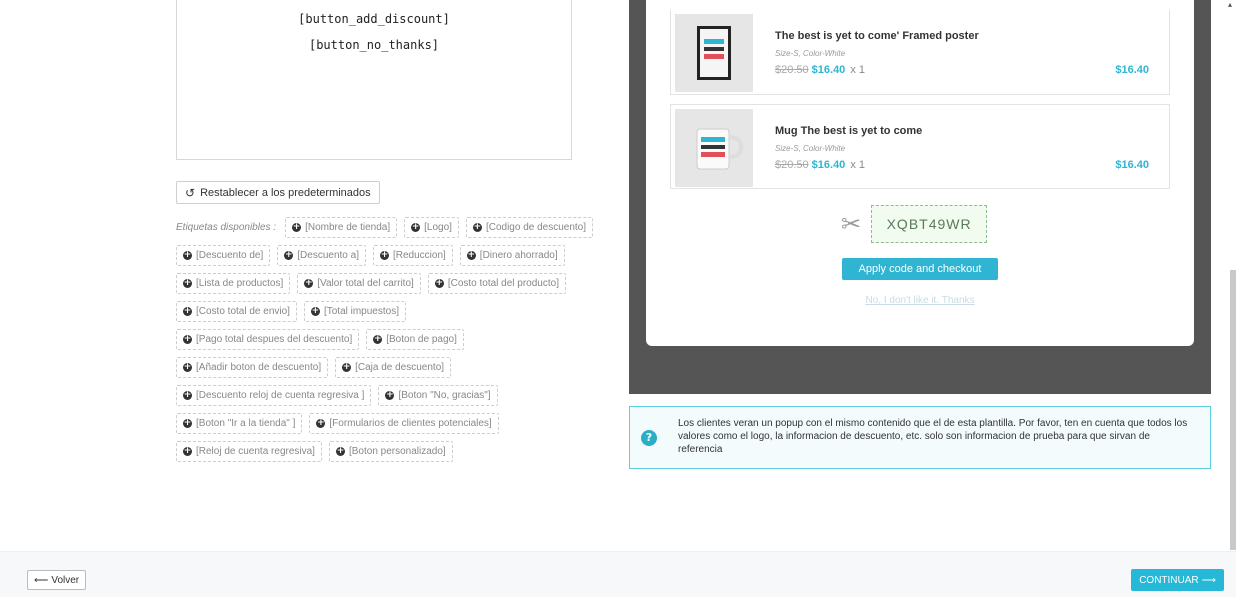 The width and height of the screenshot is (1236, 597). What do you see at coordinates (190, 192) in the screenshot?
I see `undo-icon: ↺` at bounding box center [190, 192].